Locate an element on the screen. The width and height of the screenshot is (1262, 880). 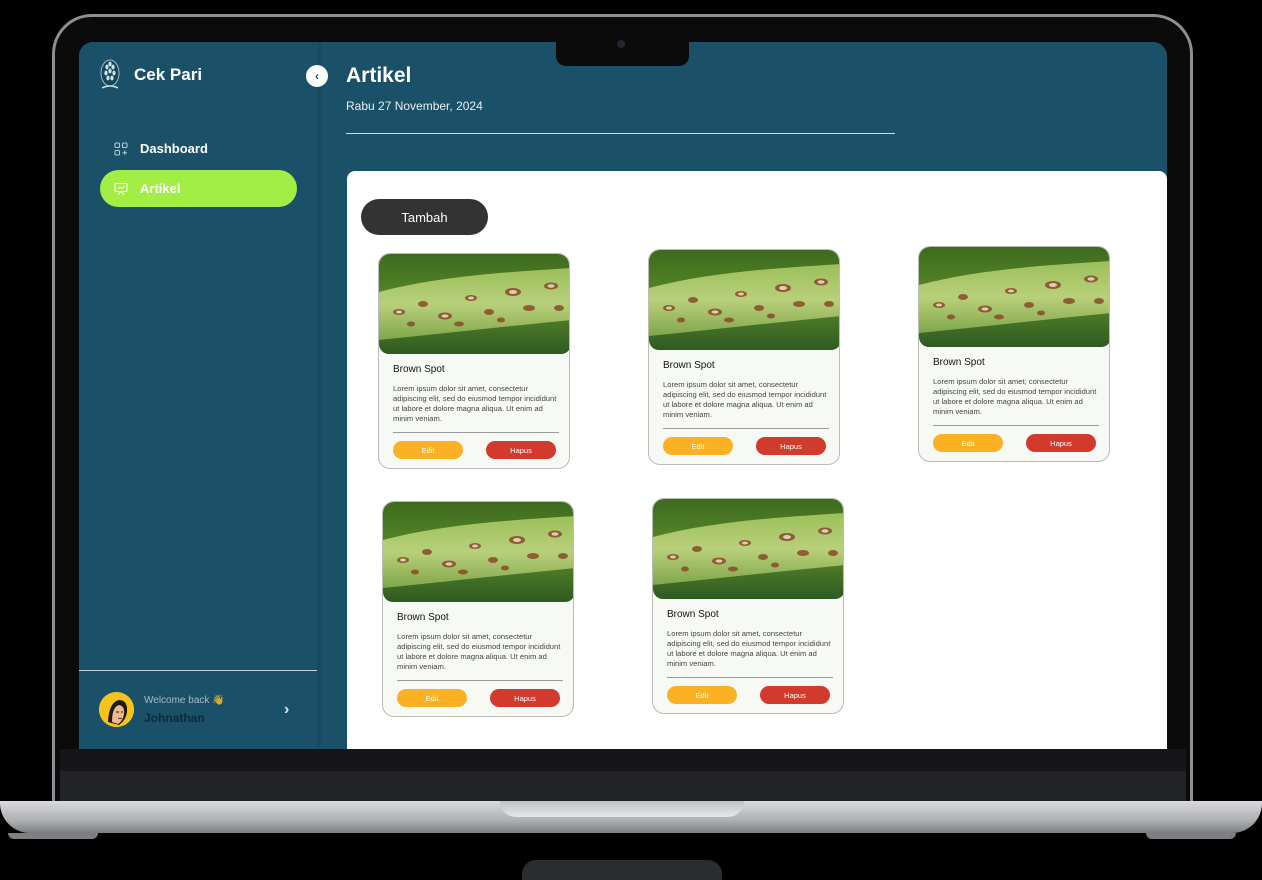
sidebar-item-label: Artikel is located at coordinates (160, 188).